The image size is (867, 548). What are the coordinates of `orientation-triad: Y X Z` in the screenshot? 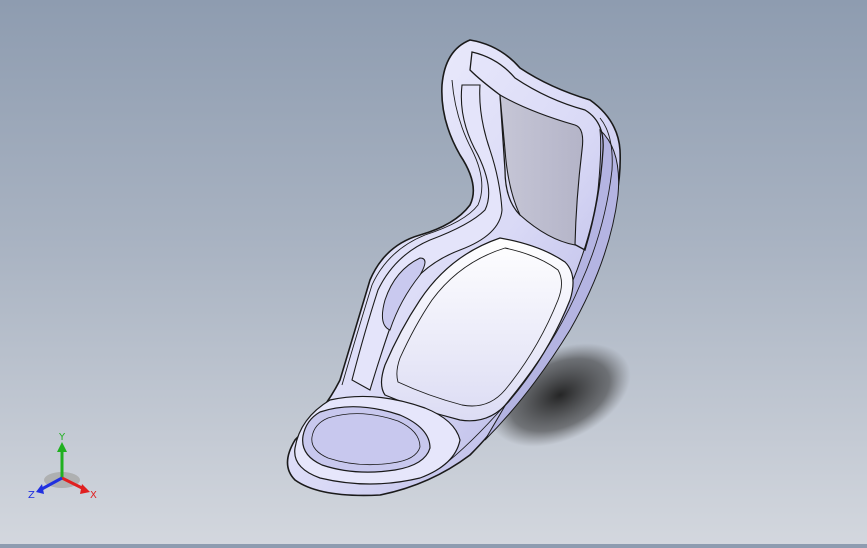 It's located at (66, 466).